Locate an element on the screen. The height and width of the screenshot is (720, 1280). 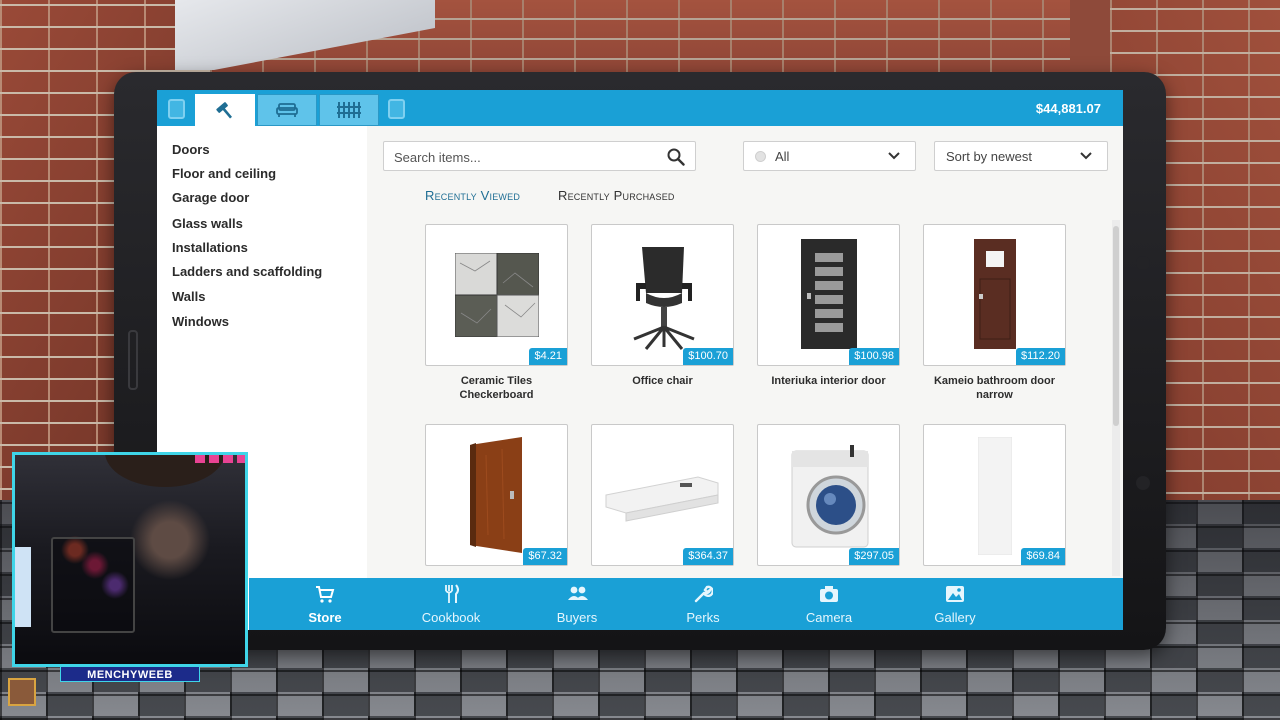
price-badge: $4.21 is located at coordinates (548, 356).